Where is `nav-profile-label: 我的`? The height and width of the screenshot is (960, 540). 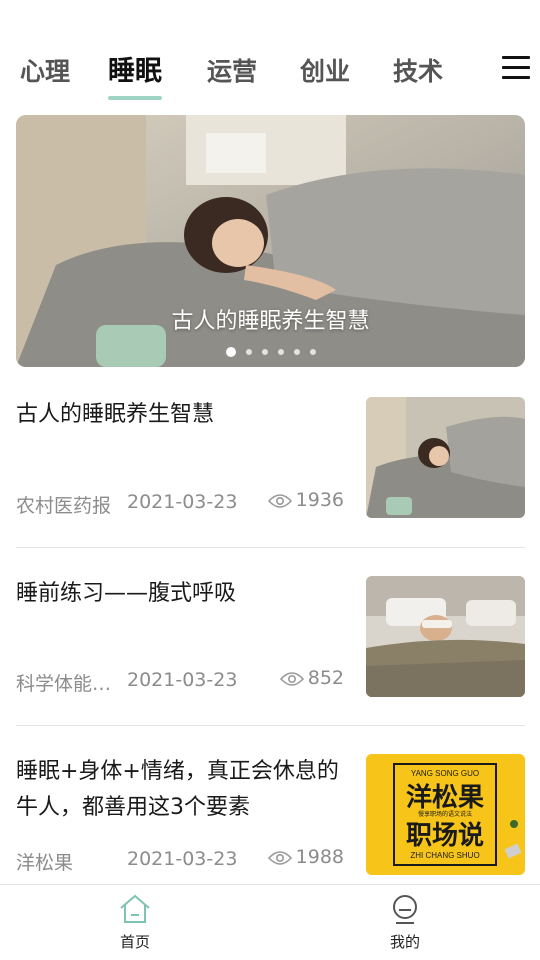
nav-profile-label: 我的 is located at coordinates (404, 942).